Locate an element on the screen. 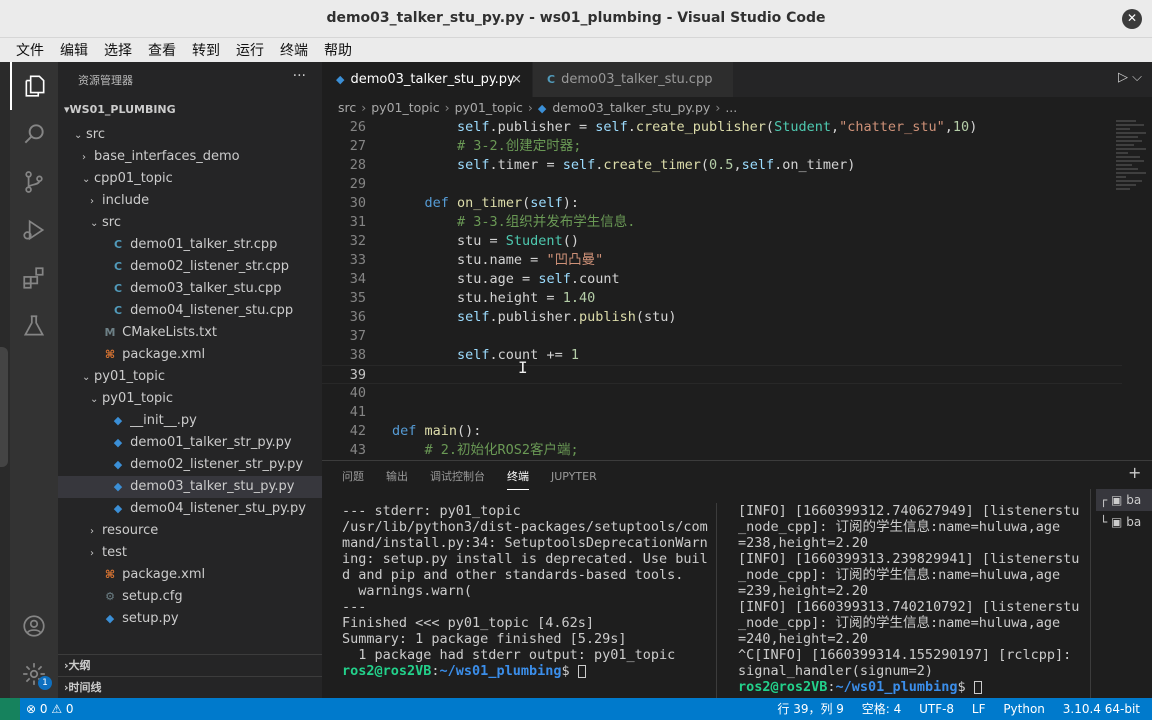 The image size is (1152, 720). menu-run: 运行 is located at coordinates (253, 49).